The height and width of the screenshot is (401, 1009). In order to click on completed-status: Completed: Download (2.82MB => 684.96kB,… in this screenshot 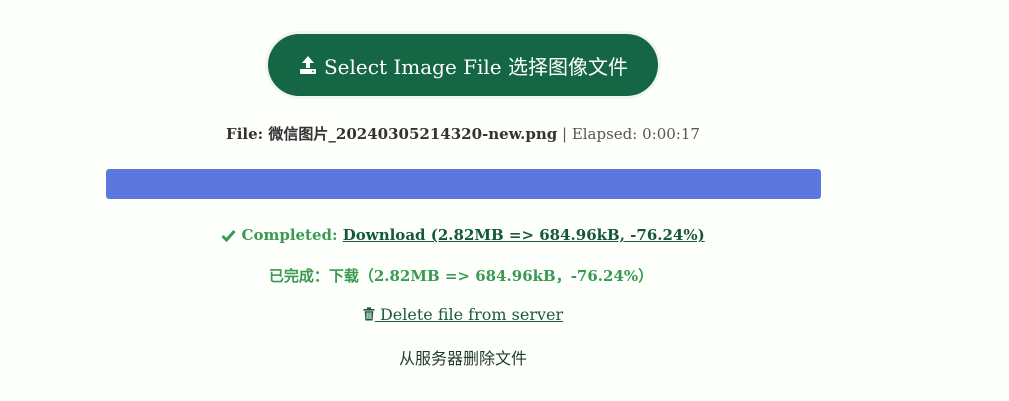, I will do `click(463, 235)`.